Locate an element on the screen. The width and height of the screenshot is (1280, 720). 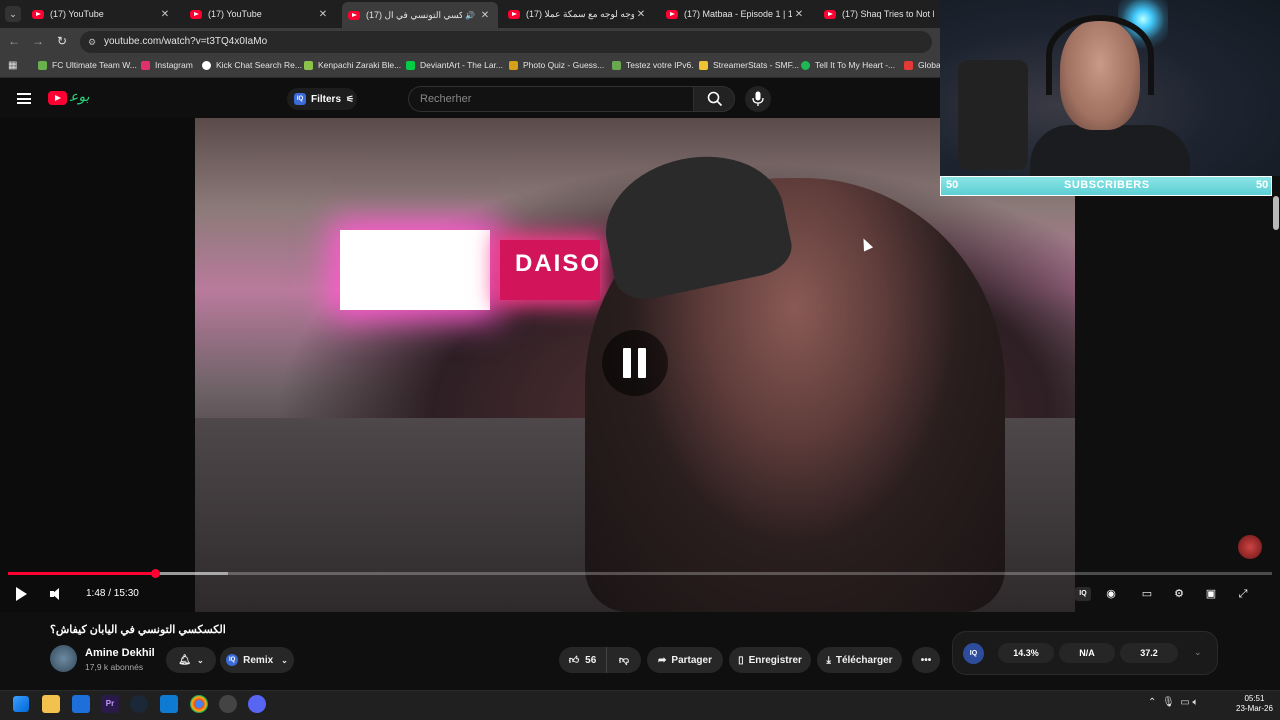
chevron-down-icon: ⌄ is located at coordinates (1198, 652).